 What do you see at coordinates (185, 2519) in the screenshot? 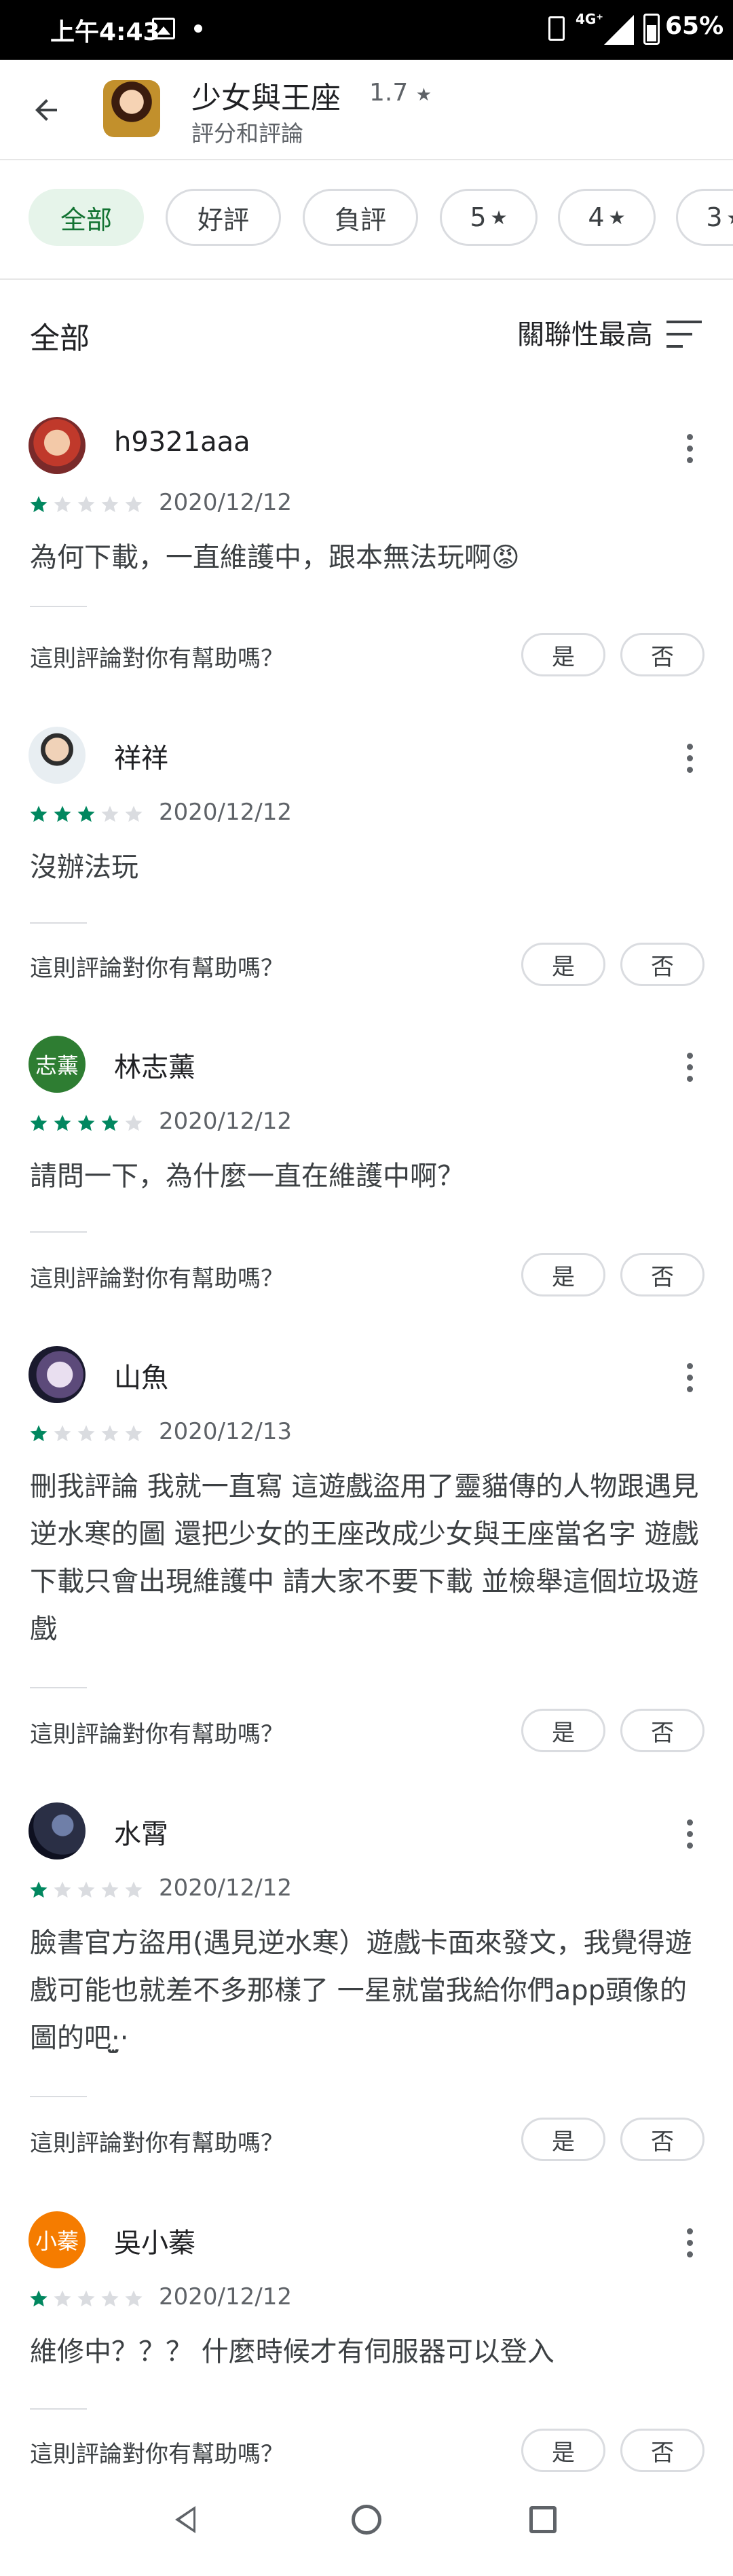
I see `nav-back-button` at bounding box center [185, 2519].